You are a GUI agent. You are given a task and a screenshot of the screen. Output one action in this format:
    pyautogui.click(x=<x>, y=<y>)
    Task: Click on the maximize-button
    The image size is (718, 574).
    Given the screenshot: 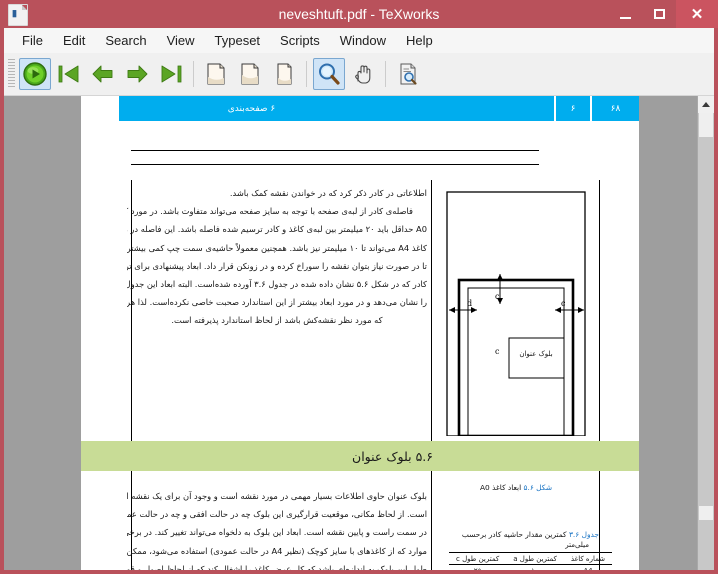 What is the action you would take?
    pyautogui.click(x=659, y=14)
    